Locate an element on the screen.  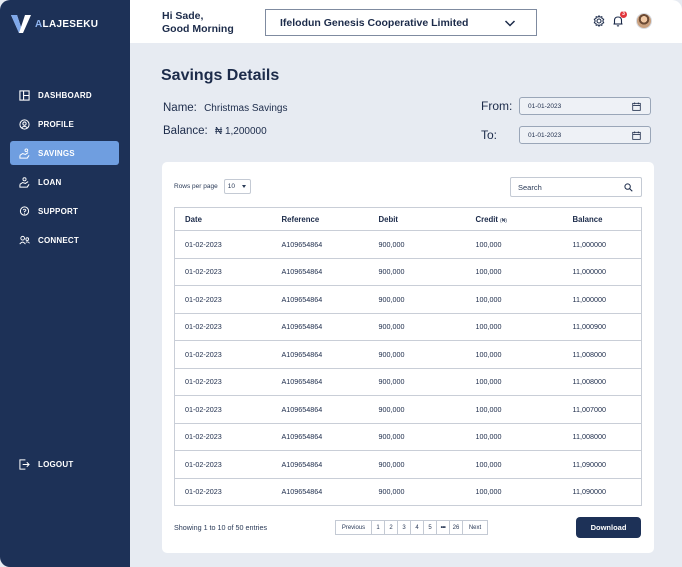
notification-count-badge: 3 is located at coordinates (623, 14).